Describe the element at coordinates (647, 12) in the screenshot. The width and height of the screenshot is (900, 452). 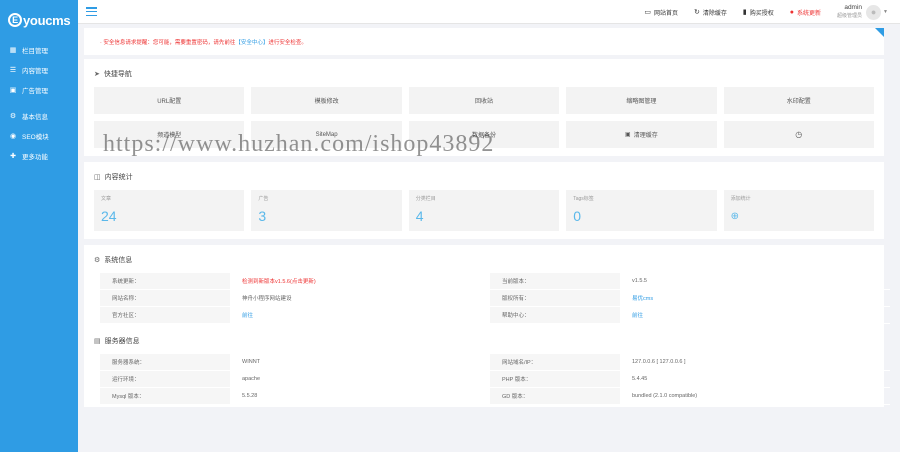
I see `monitor-icon: ▭` at that location.